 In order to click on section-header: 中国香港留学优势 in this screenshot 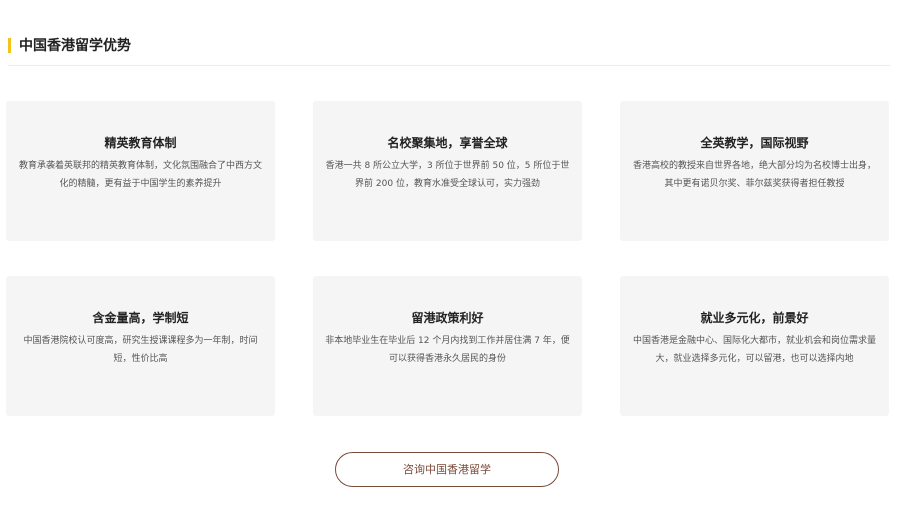, I will do `click(449, 51)`.